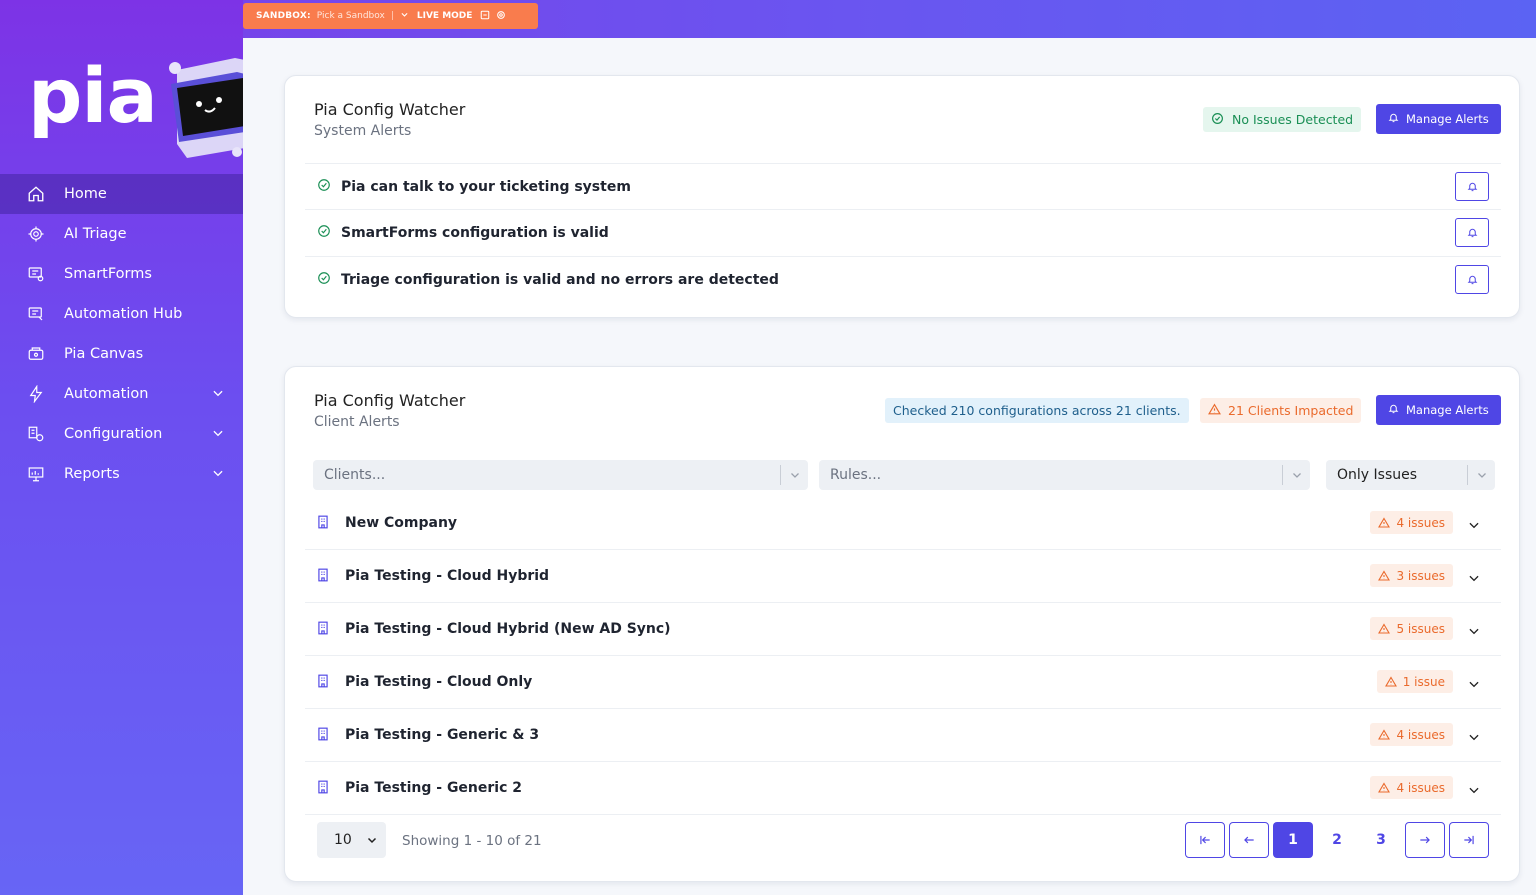 The height and width of the screenshot is (895, 1536). Describe the element at coordinates (121, 314) in the screenshot. I see `sidebar-item-automation-hub: Automation Hub` at that location.